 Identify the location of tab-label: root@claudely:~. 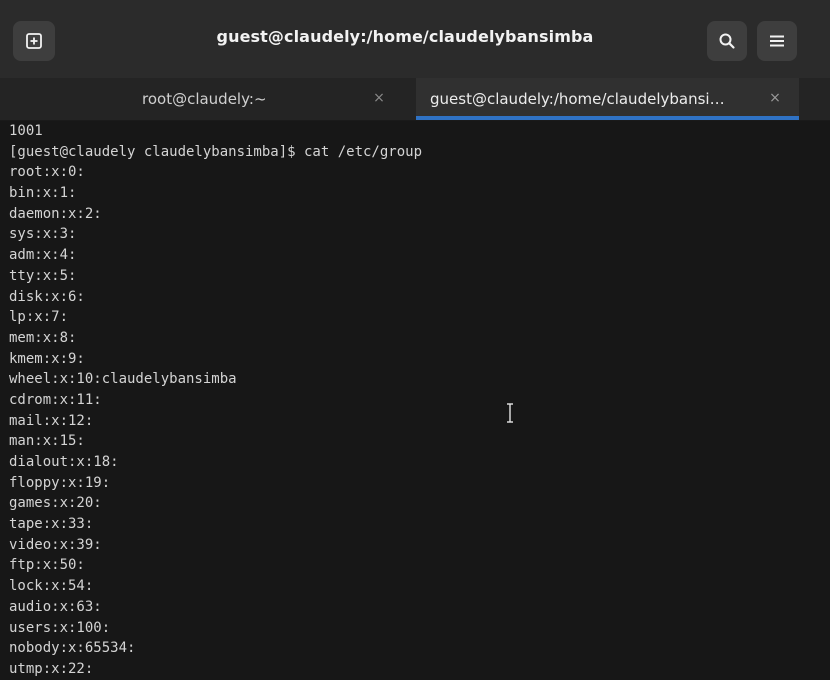
(204, 99).